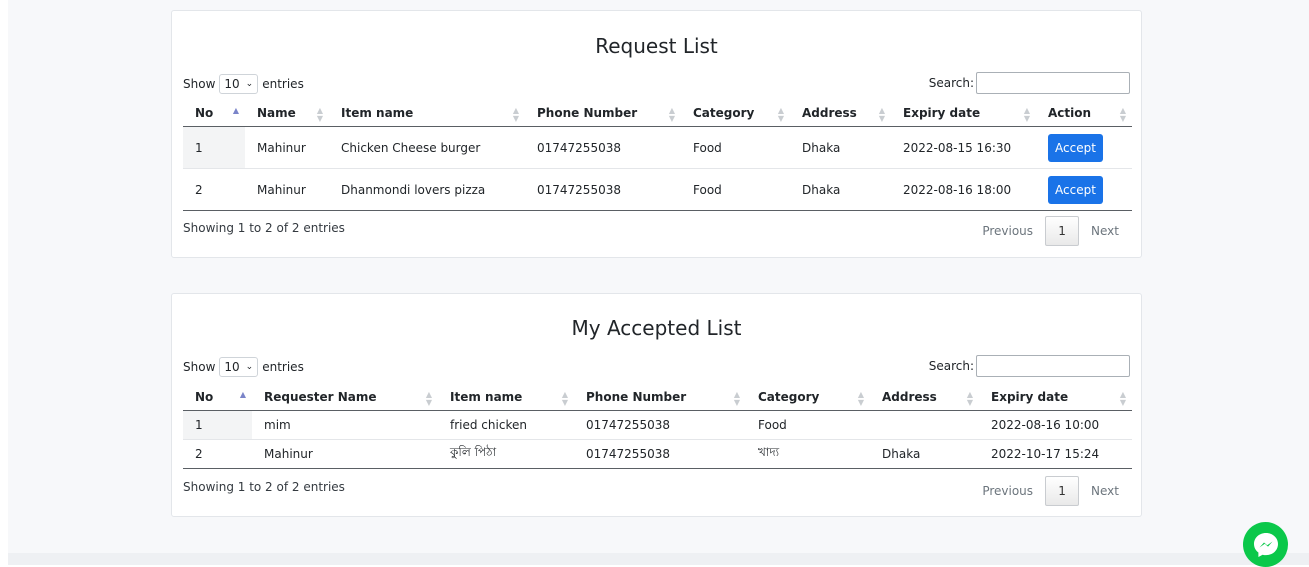 This screenshot has height=567, width=1309. Describe the element at coordinates (287, 113) in the screenshot. I see `column-header-name: Name ▲ ▼` at that location.